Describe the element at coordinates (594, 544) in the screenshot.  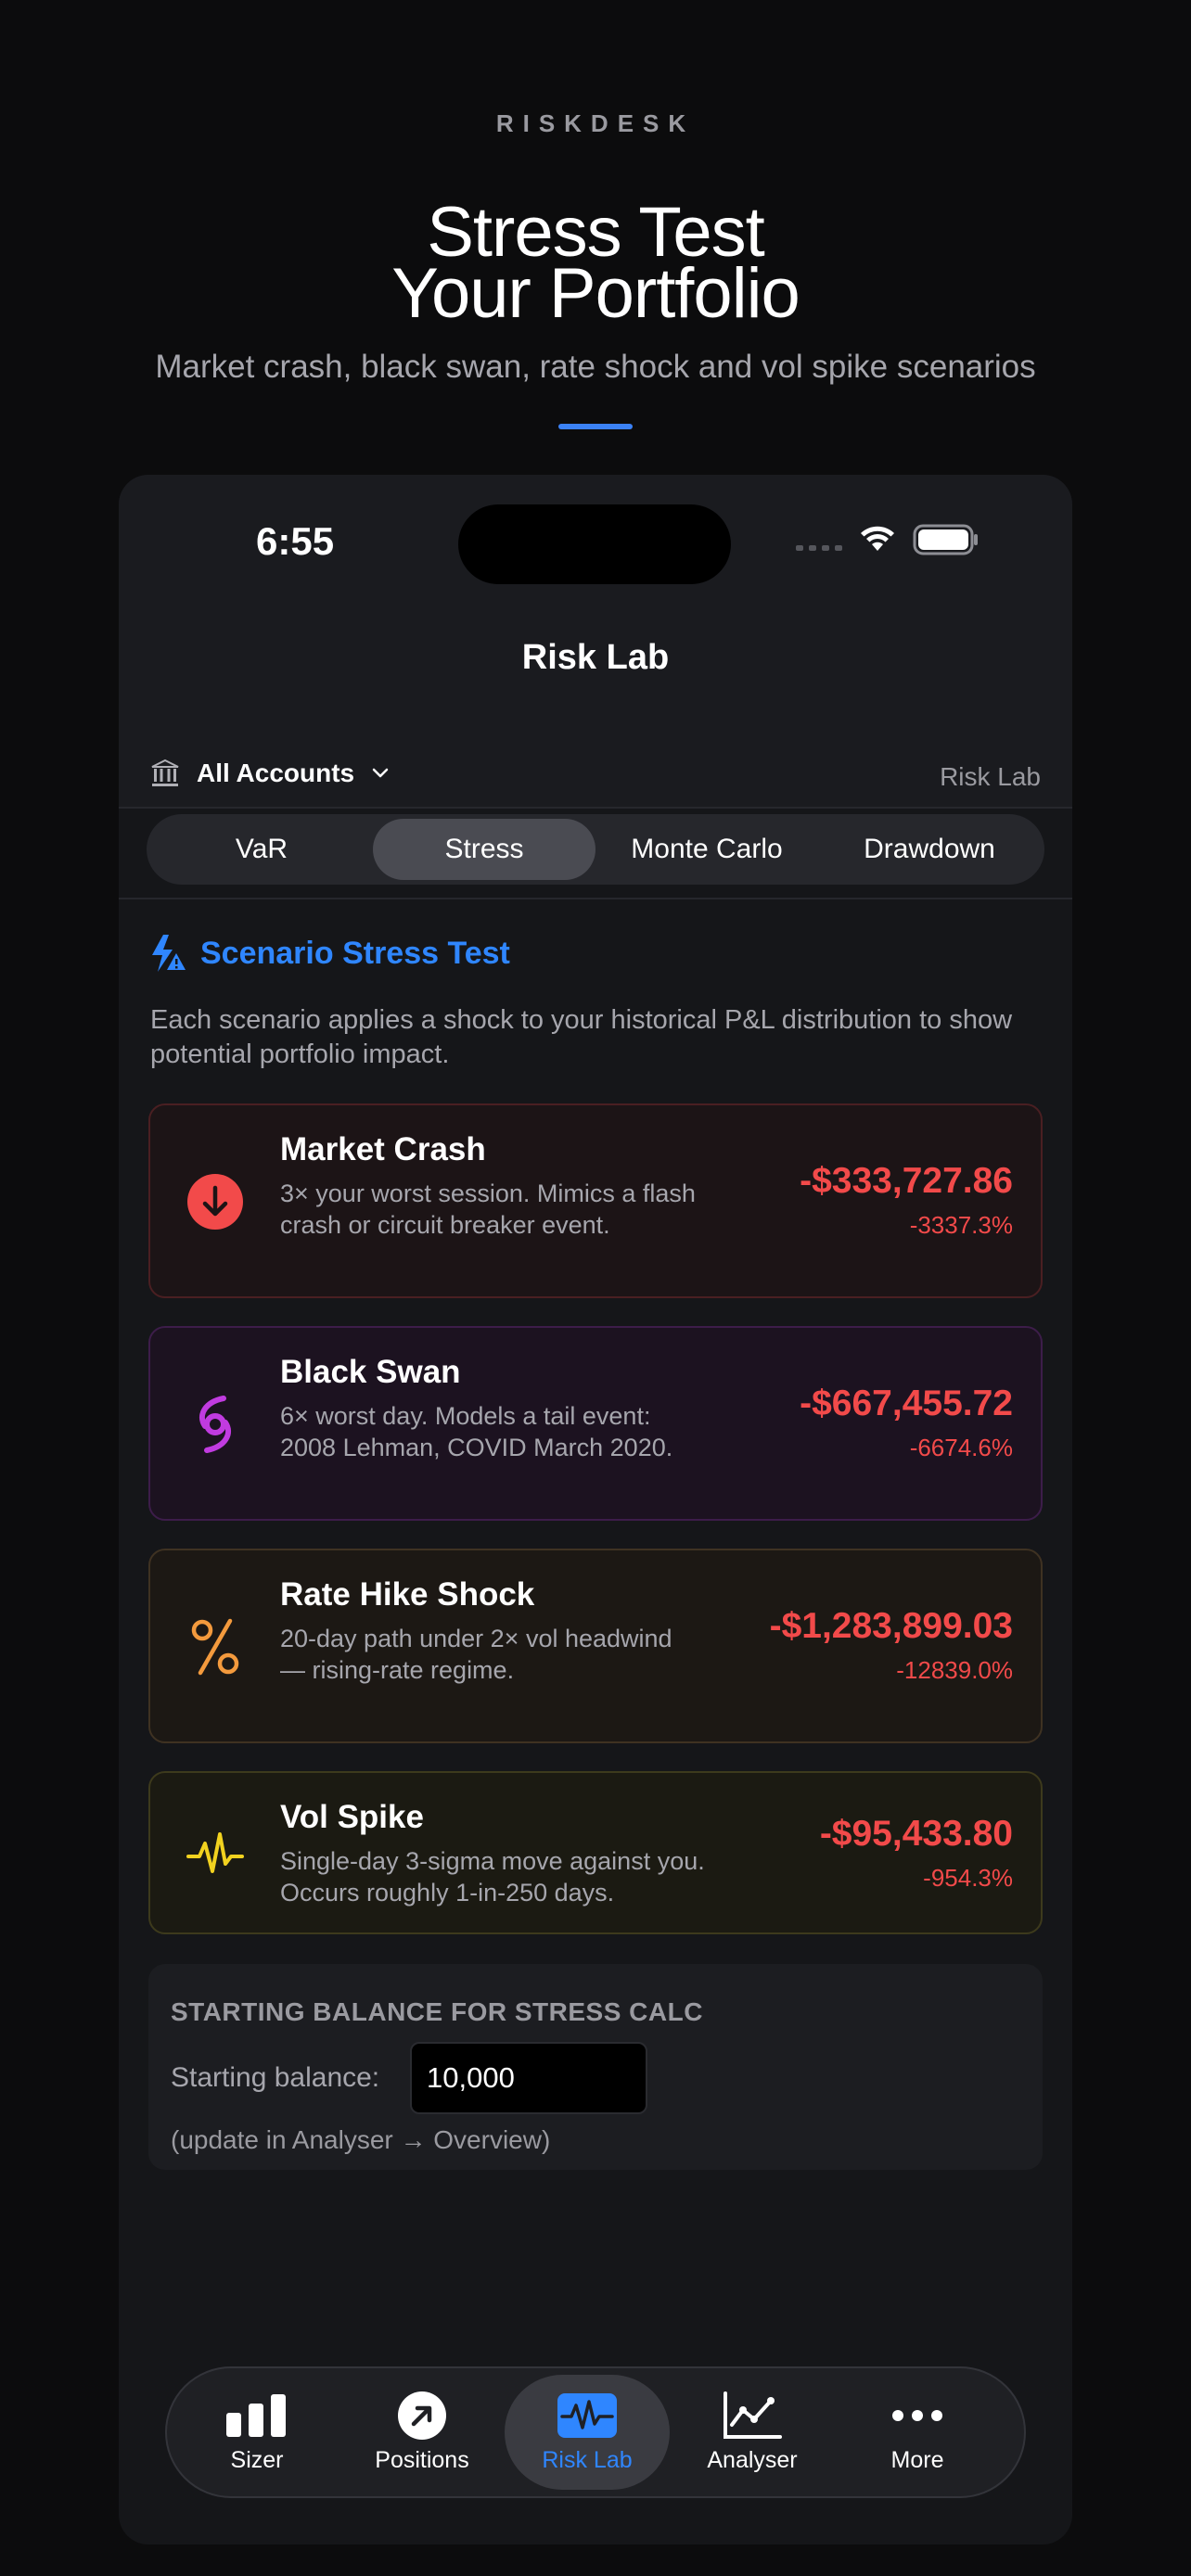
I see `dynamic-island` at that location.